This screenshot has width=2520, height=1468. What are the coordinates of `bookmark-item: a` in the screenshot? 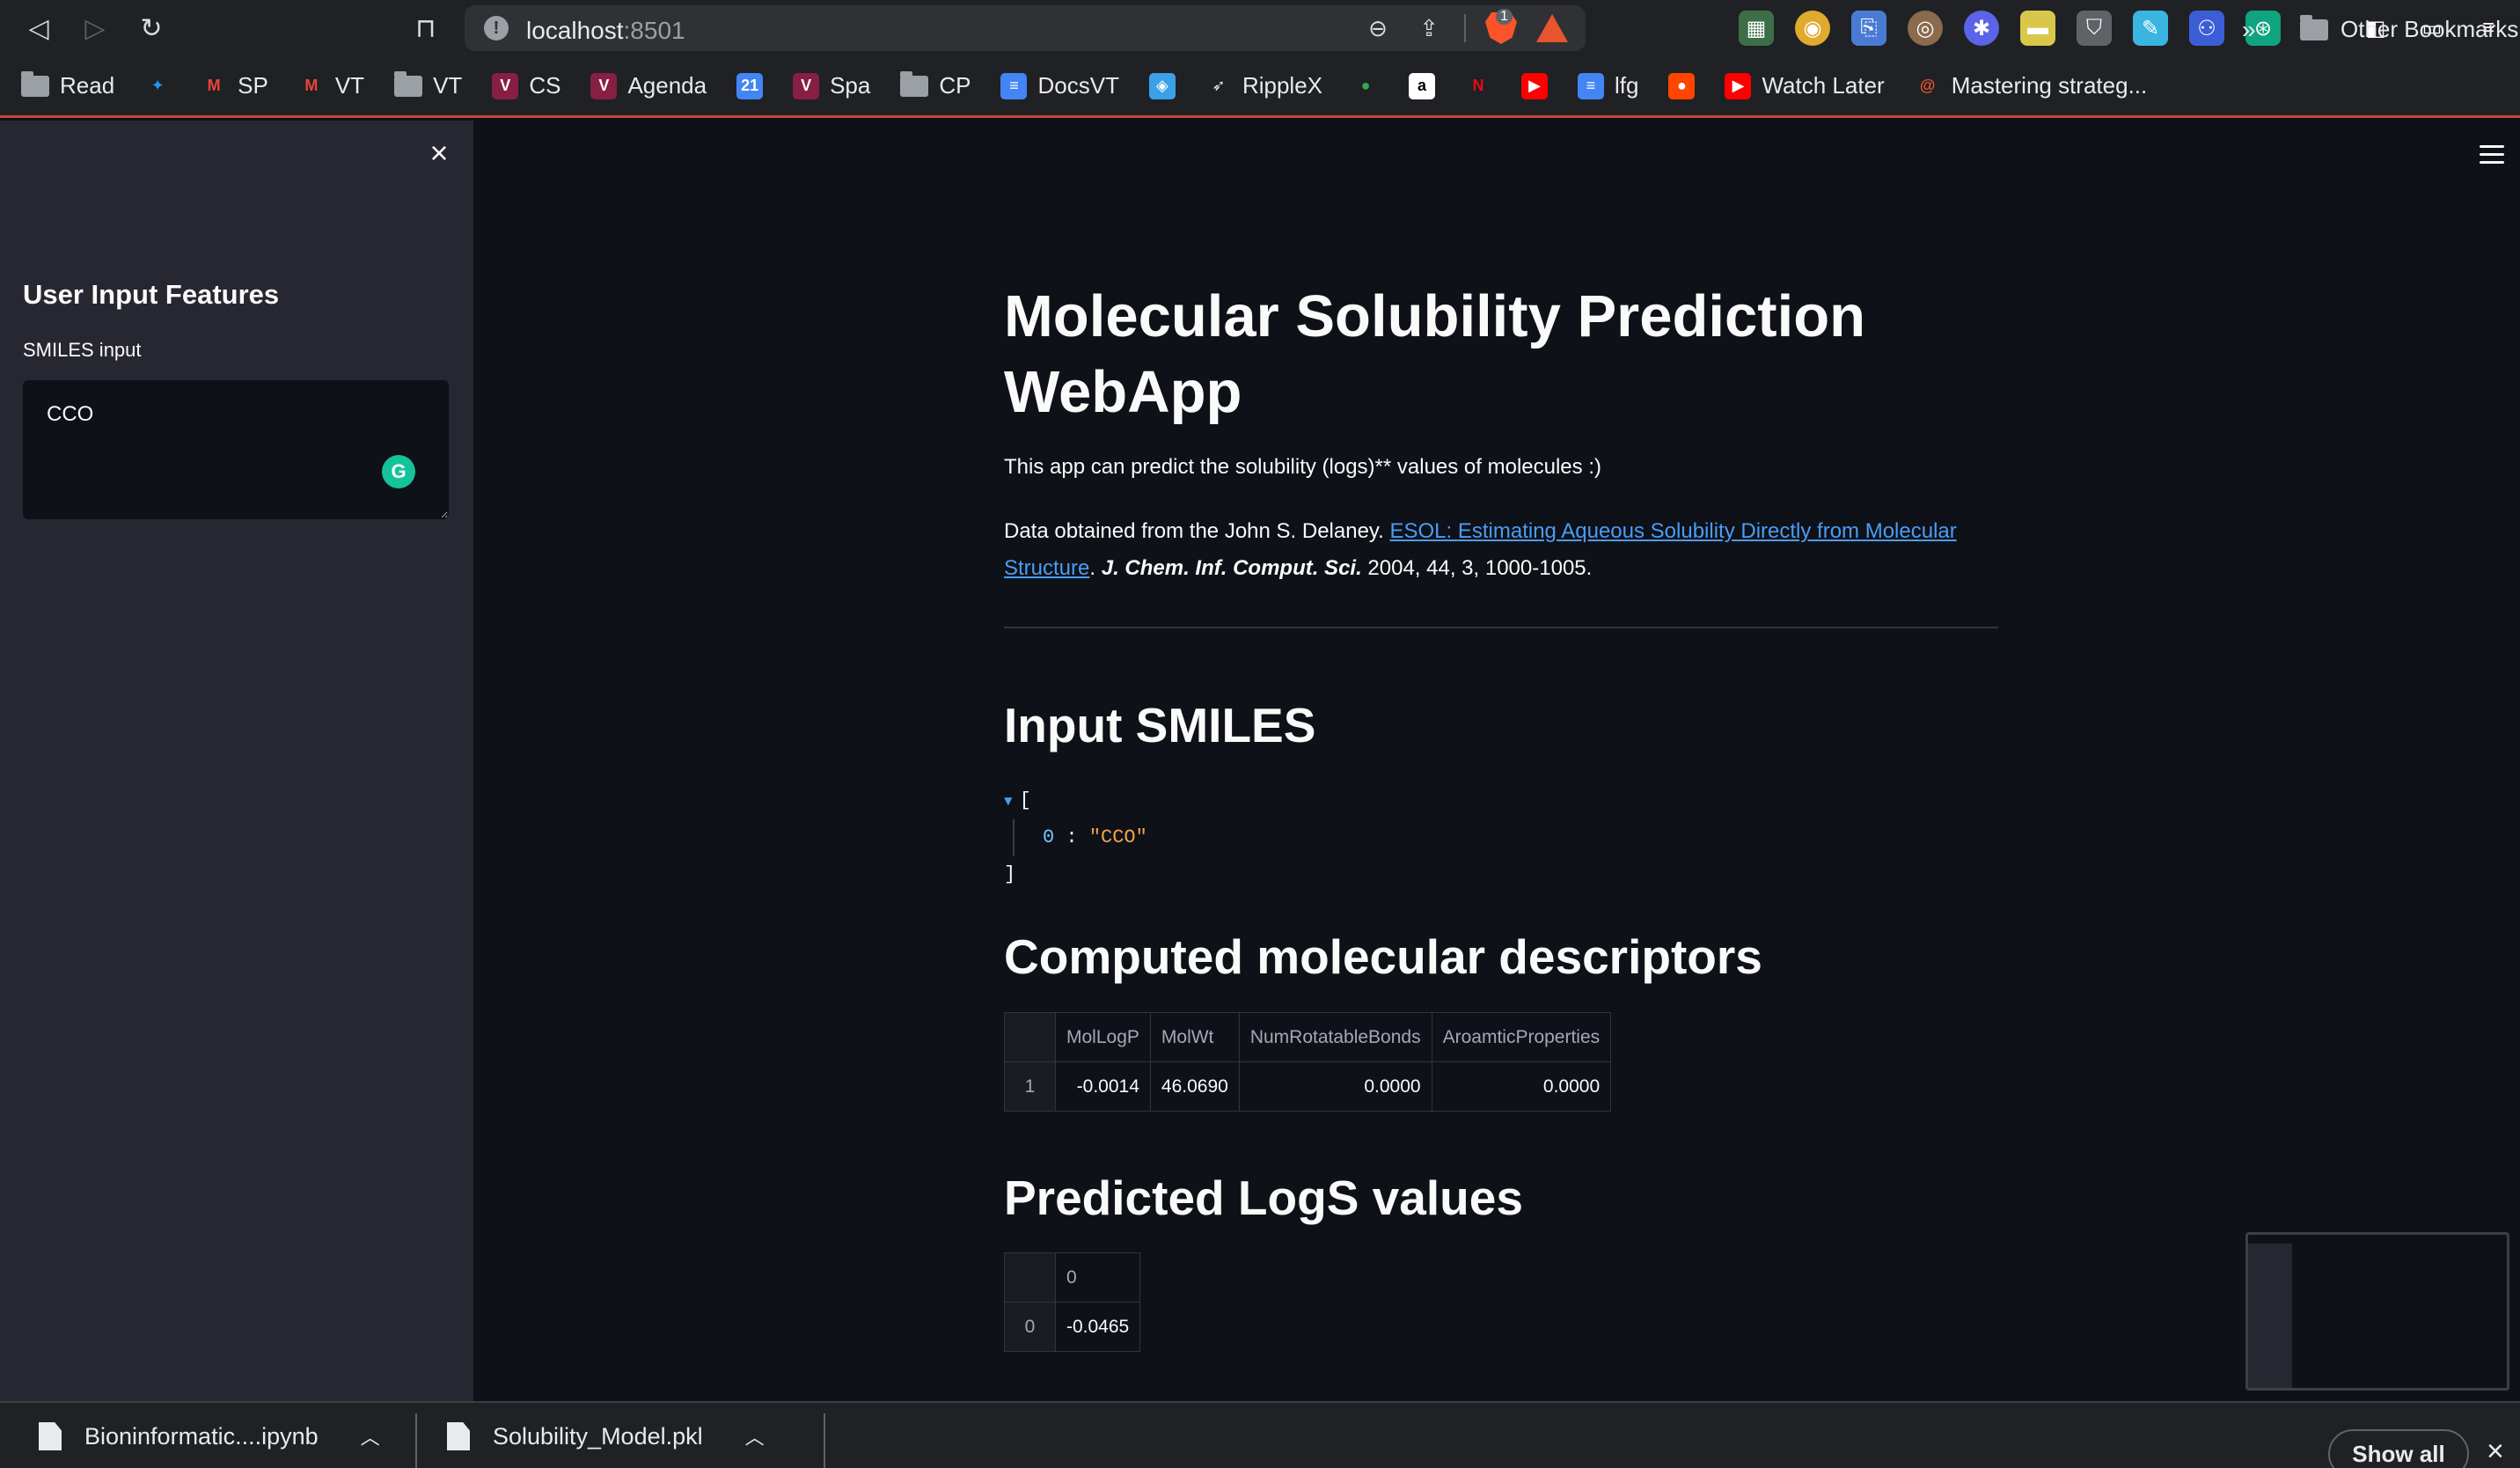 It's located at (1422, 85).